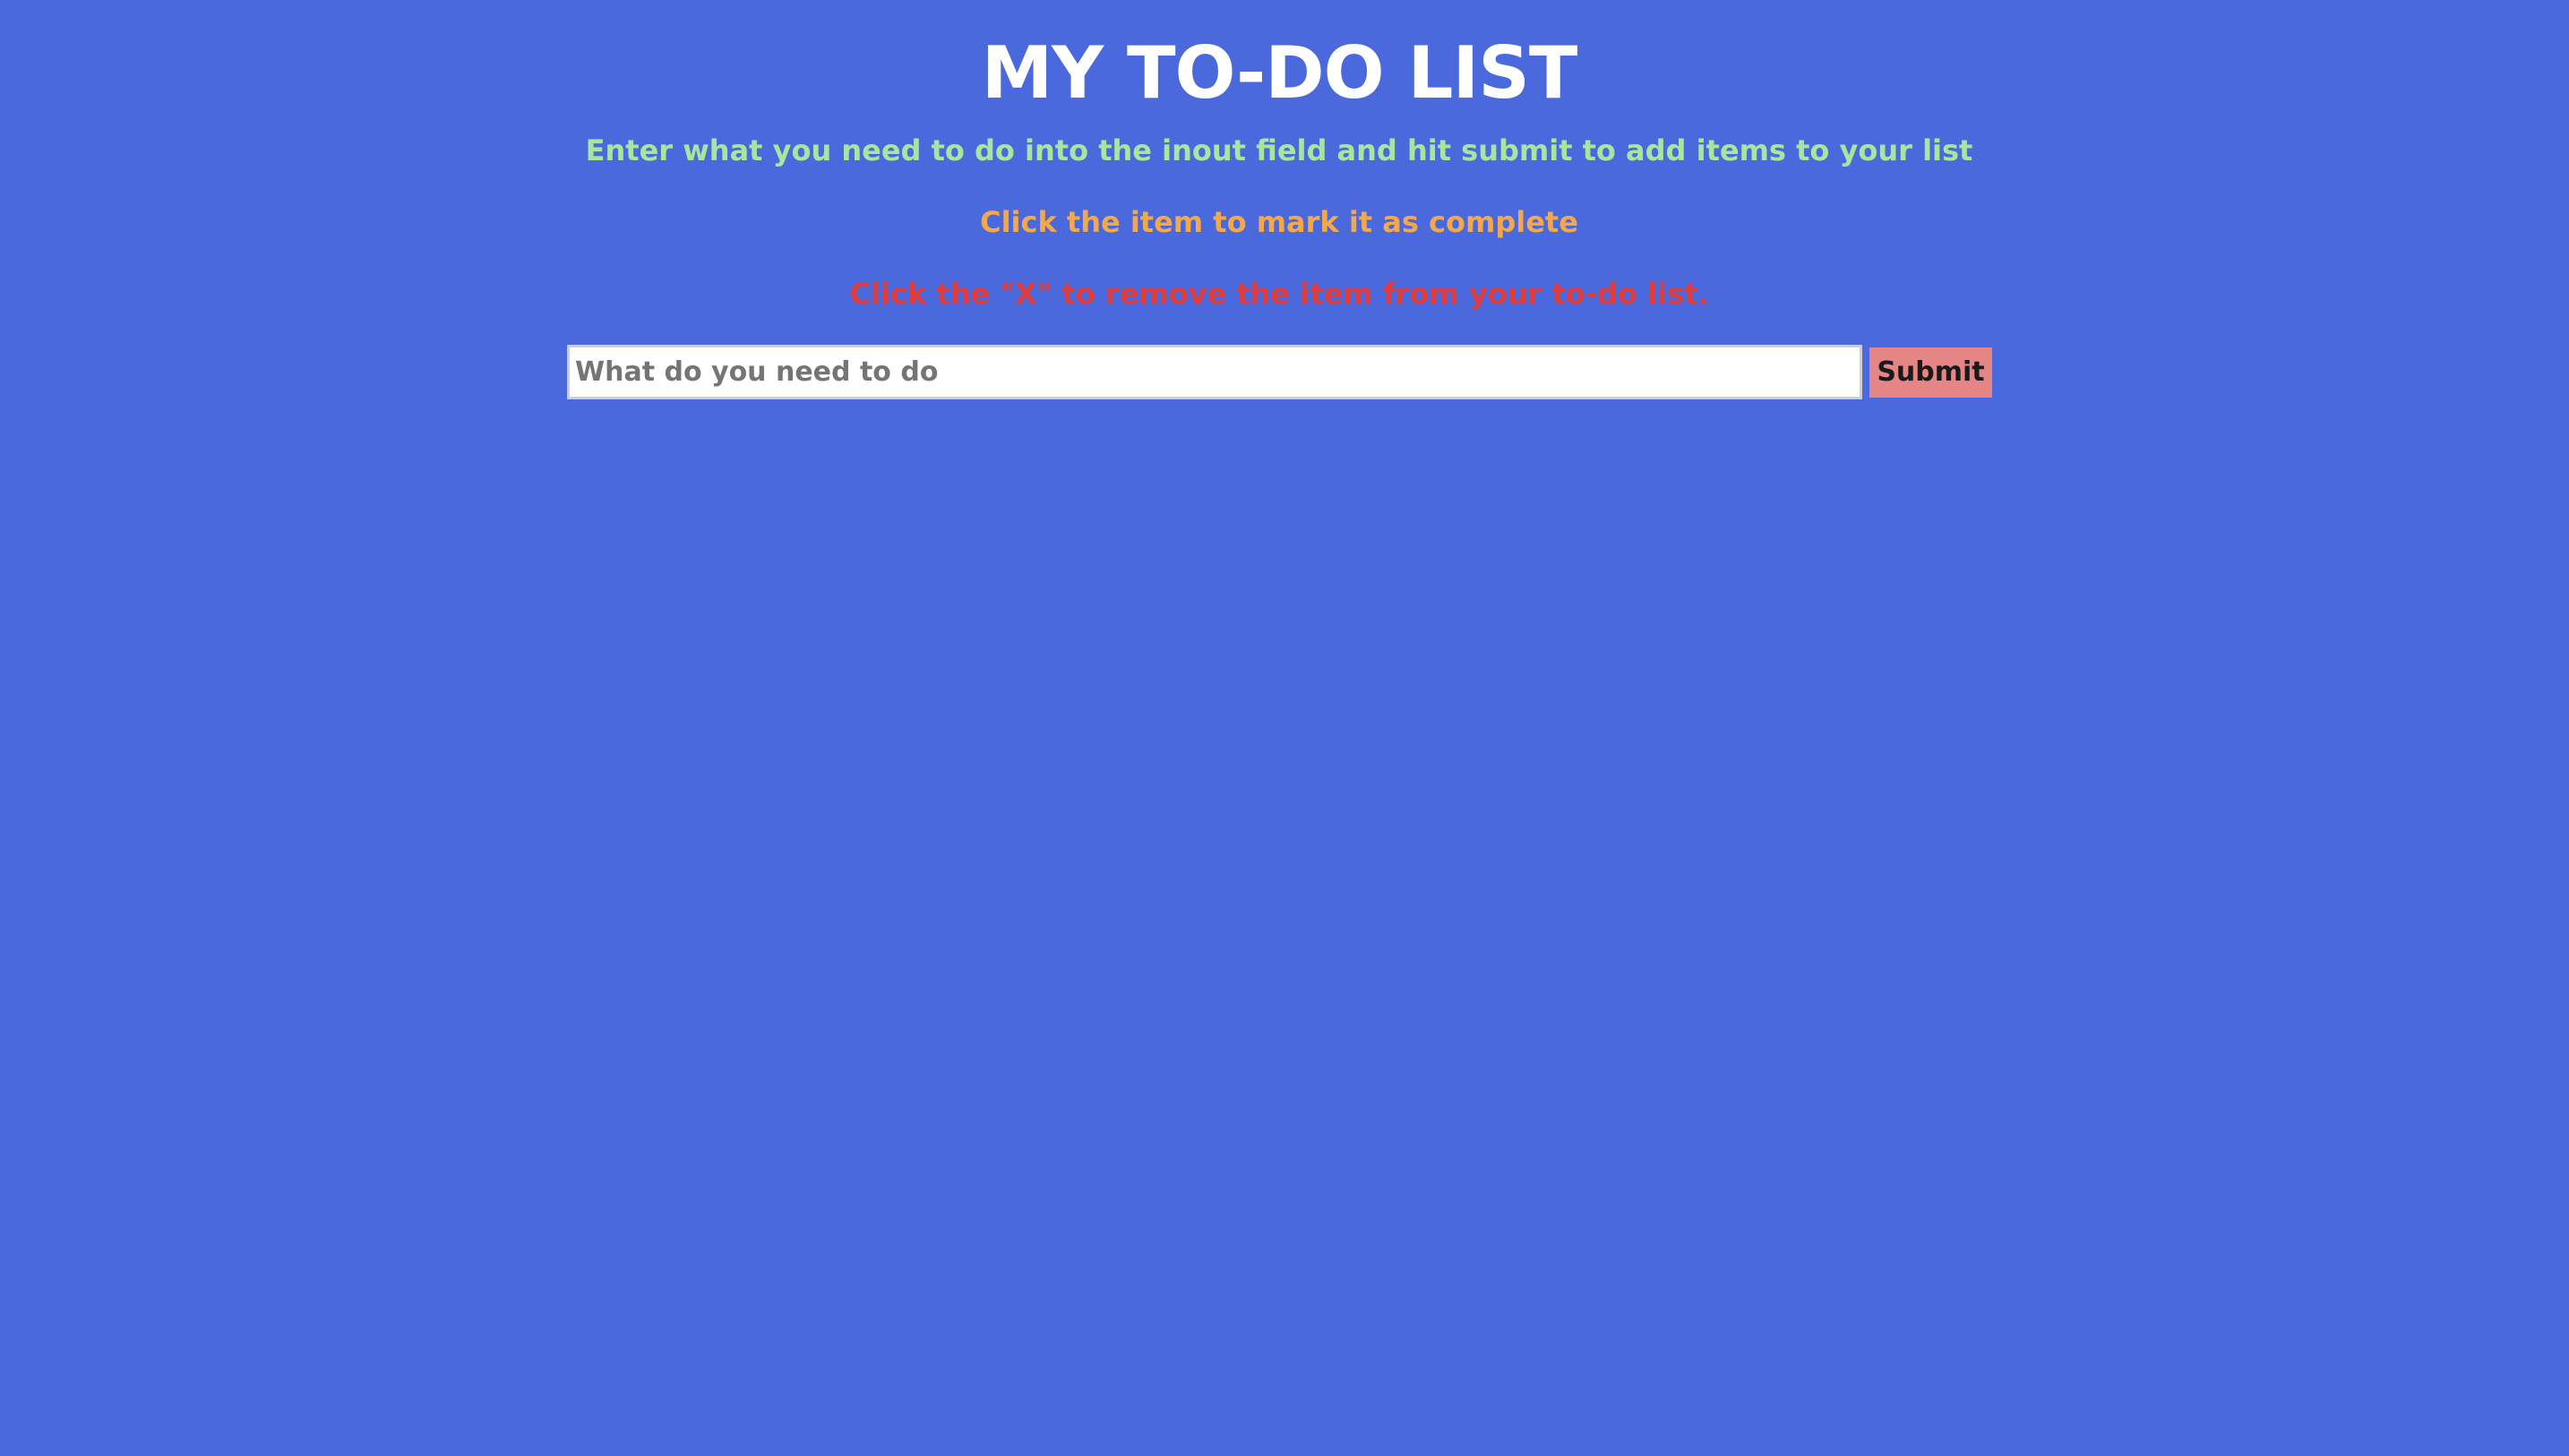 The height and width of the screenshot is (1456, 2569). Describe the element at coordinates (1214, 372) in the screenshot. I see `todo-input` at that location.